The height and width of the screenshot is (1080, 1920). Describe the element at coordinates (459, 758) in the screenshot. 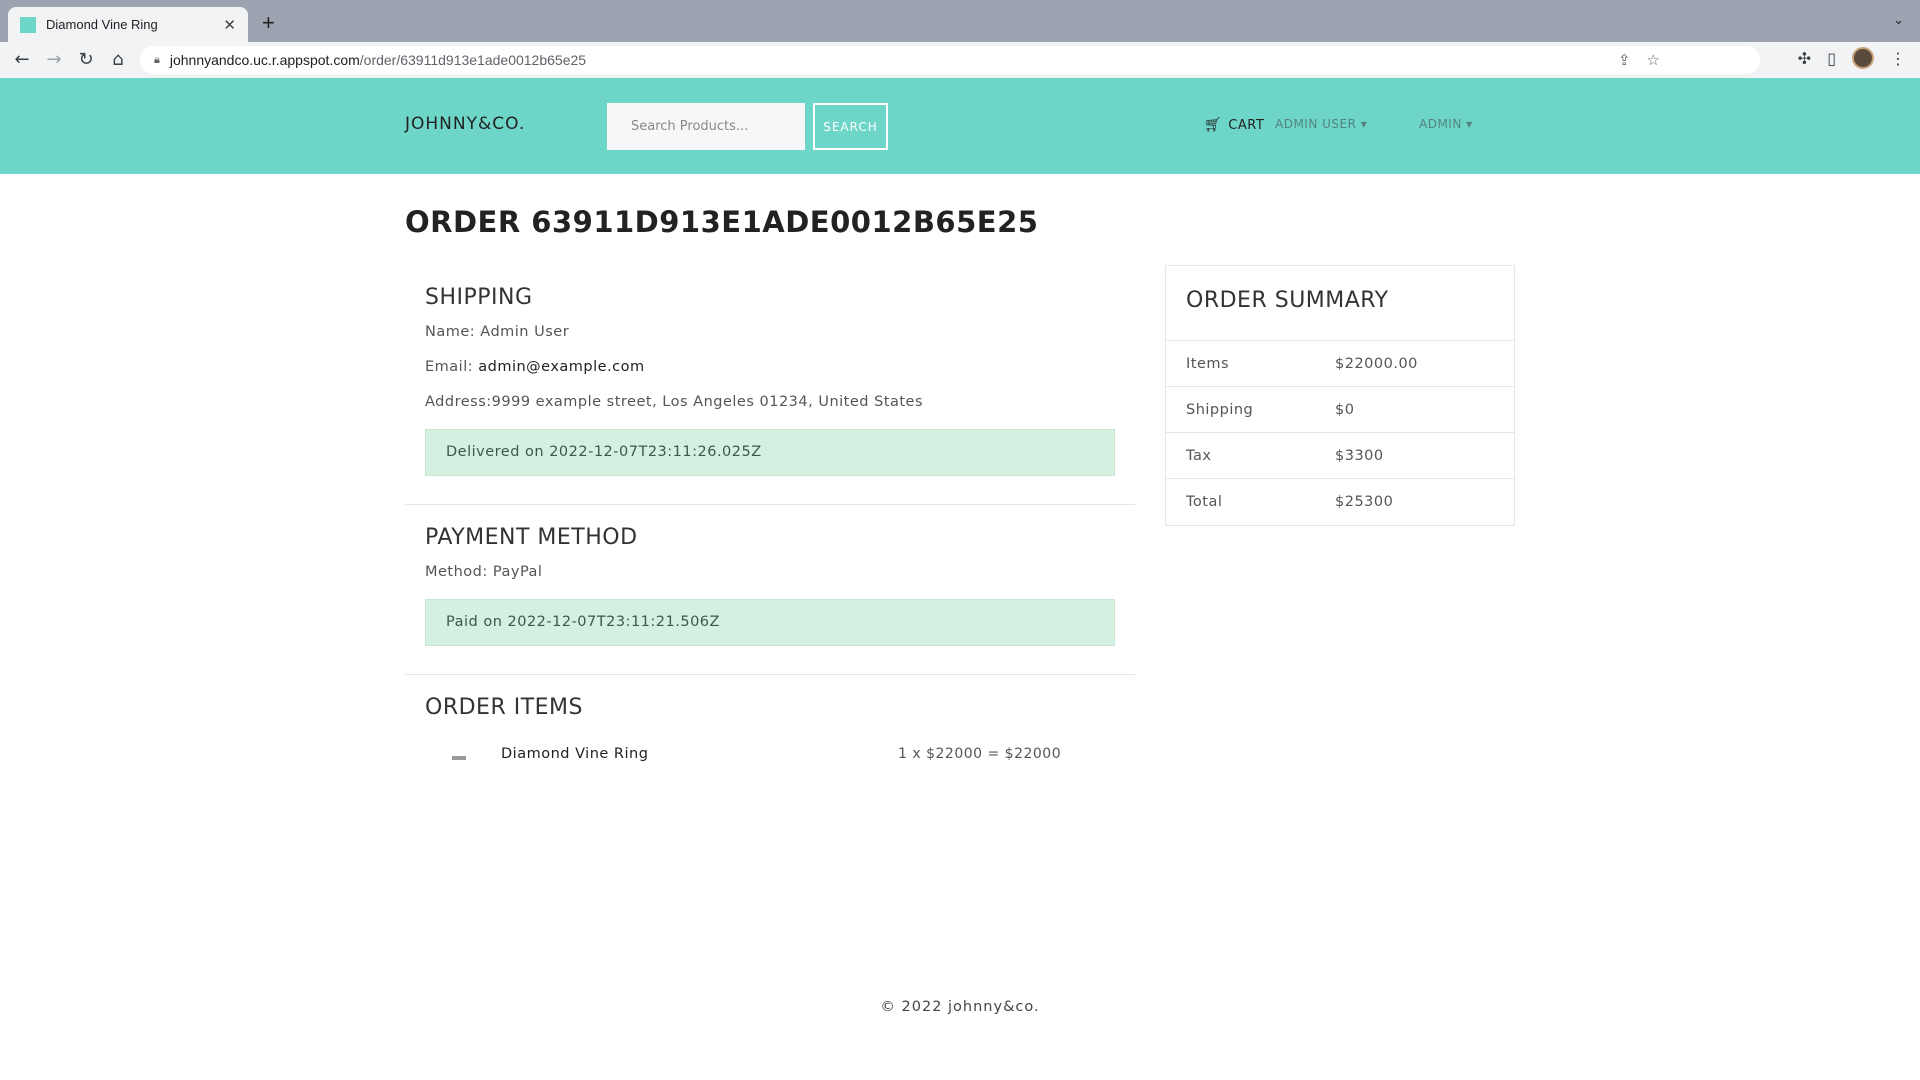

I see `product-thumbnail` at that location.